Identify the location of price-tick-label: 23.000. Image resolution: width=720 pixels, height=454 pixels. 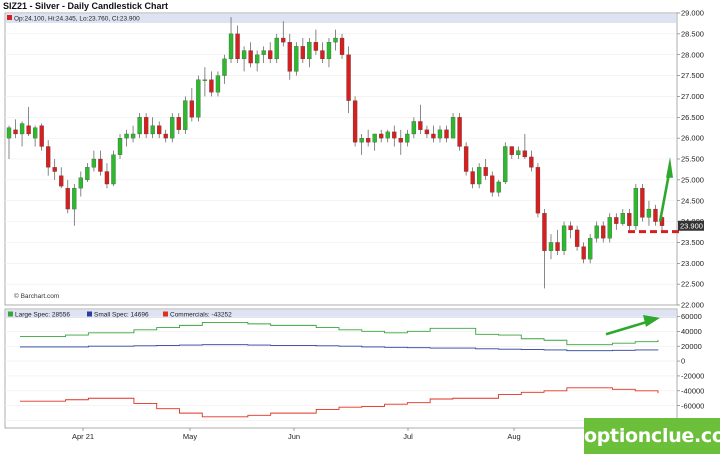
(692, 263).